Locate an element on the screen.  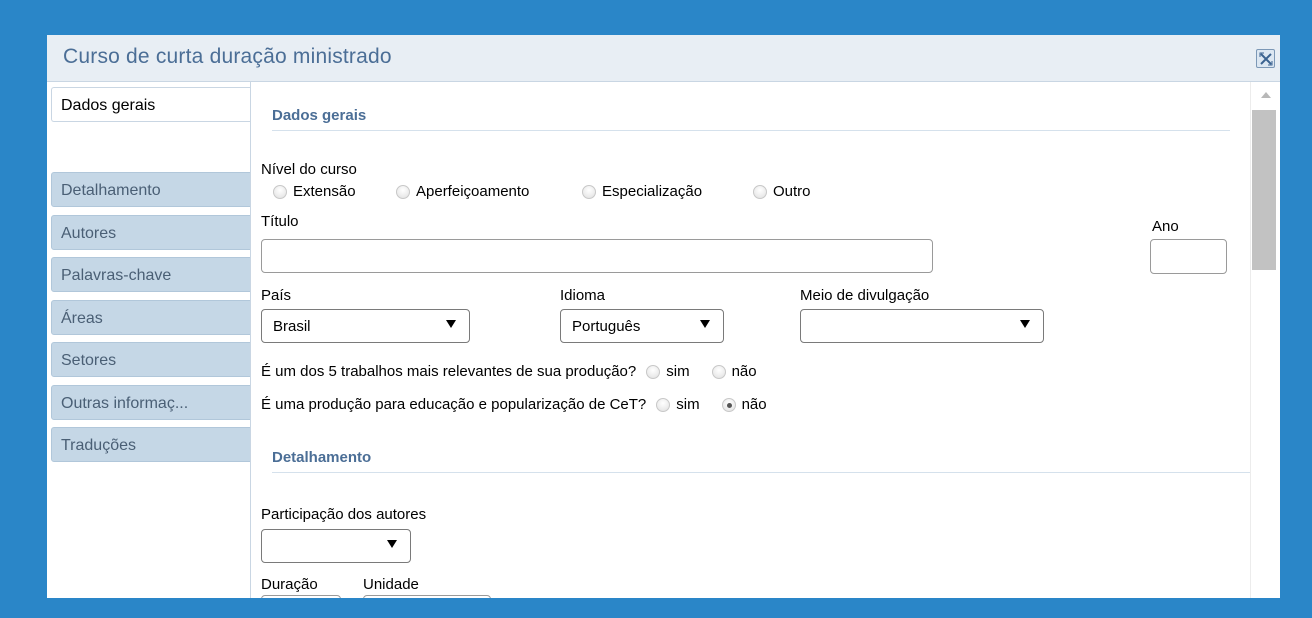
tab-traducoes: Traduções is located at coordinates (151, 444).